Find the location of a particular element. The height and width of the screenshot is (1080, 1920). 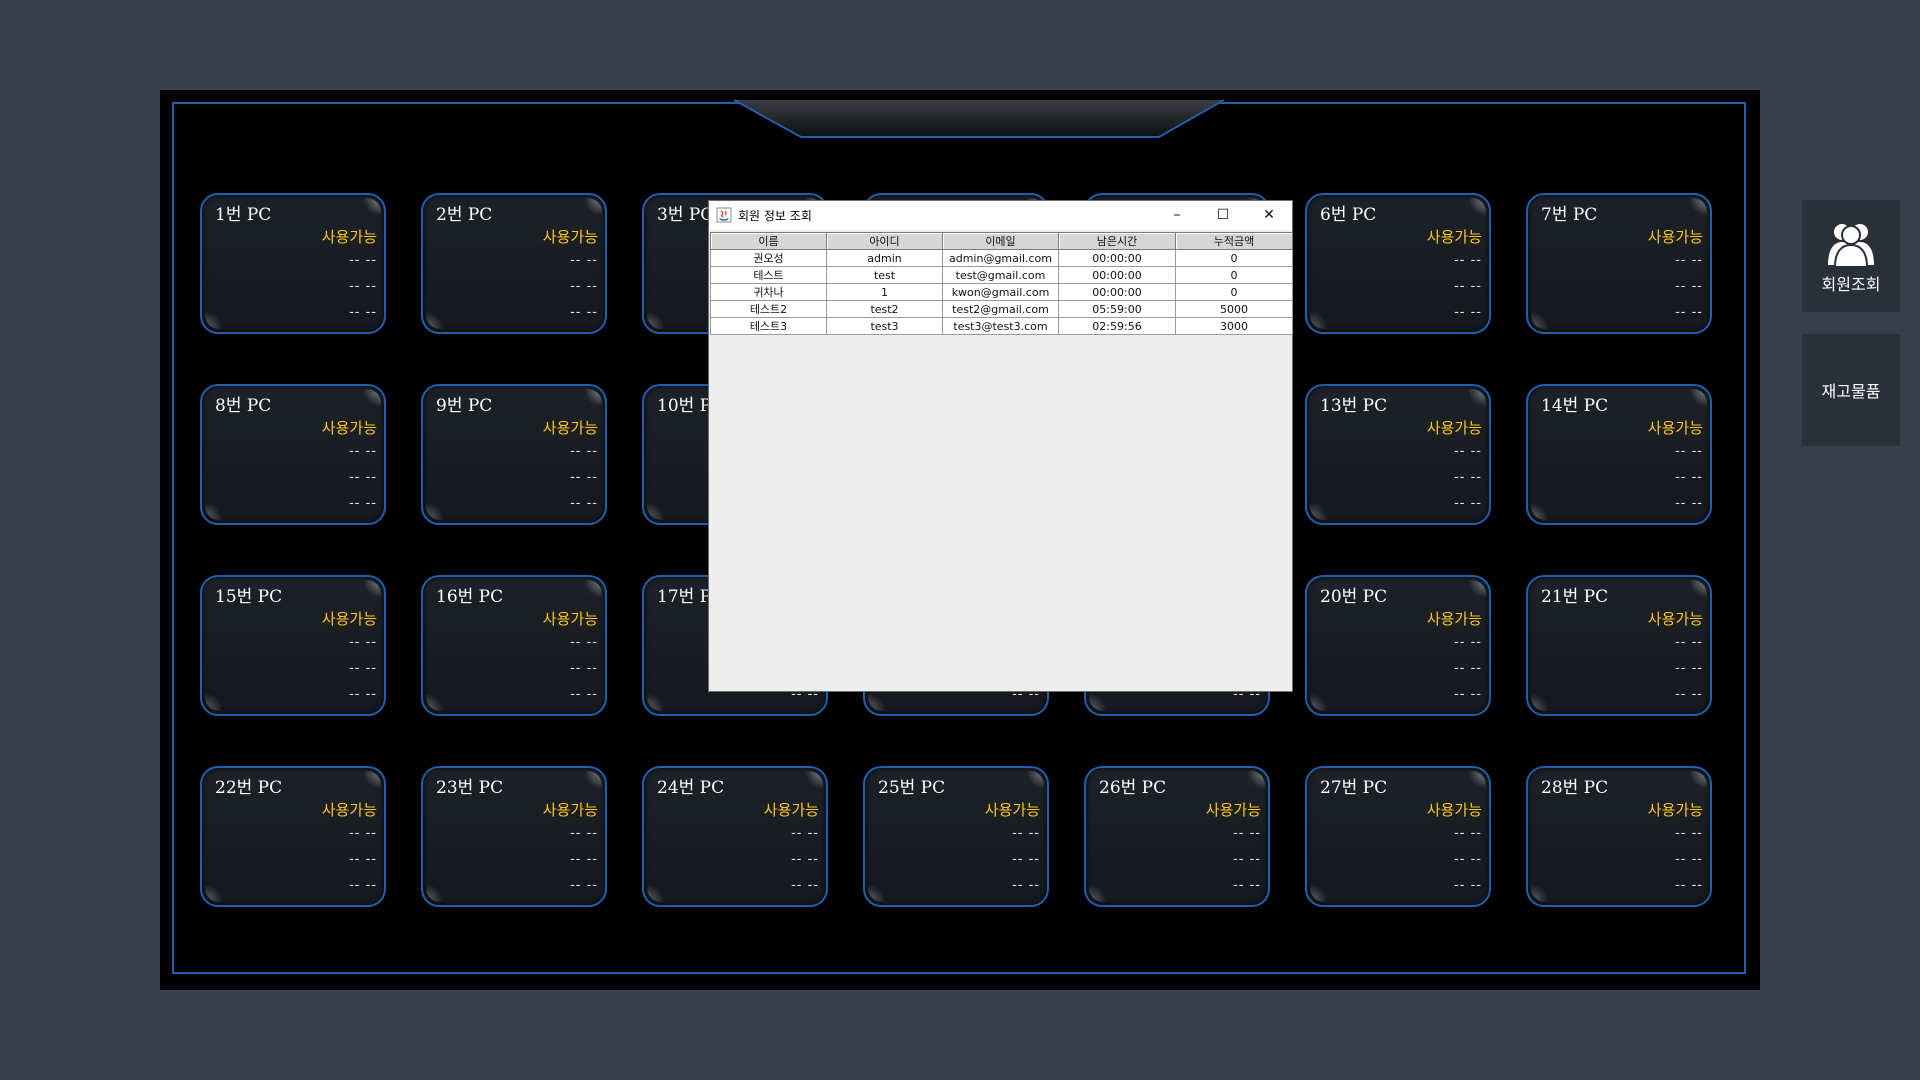

table-cell: 귀차나 is located at coordinates (768, 292).